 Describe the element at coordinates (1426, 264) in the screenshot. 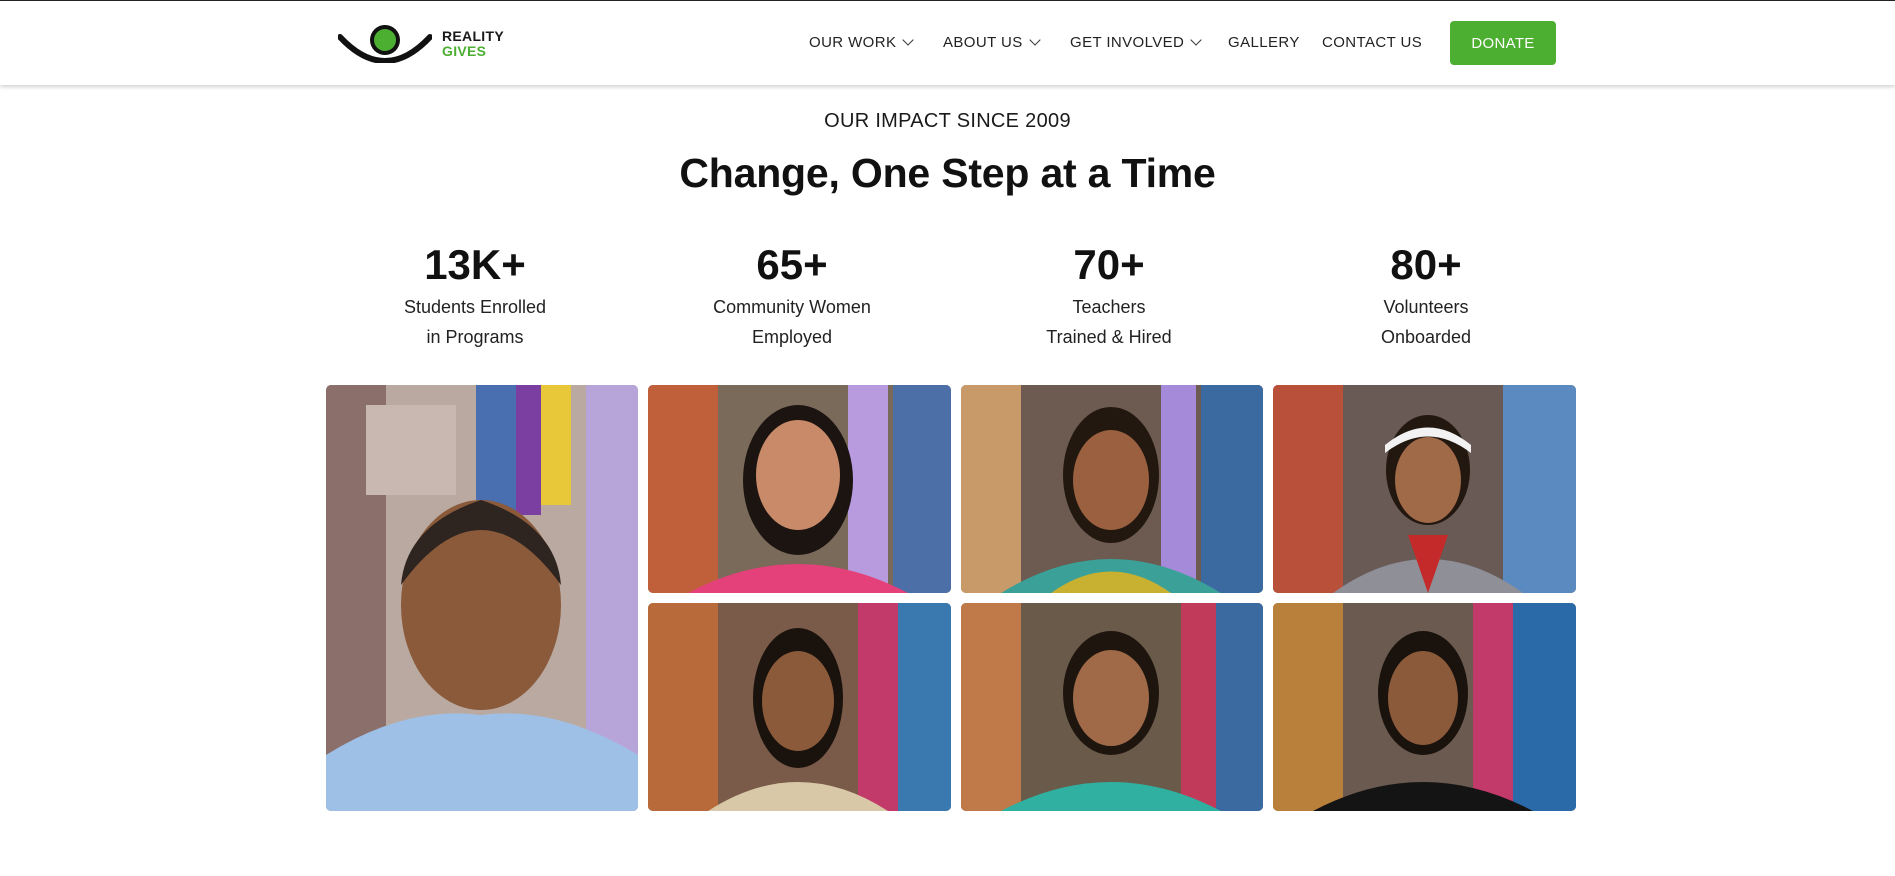

I see `stat-value: 80+` at that location.